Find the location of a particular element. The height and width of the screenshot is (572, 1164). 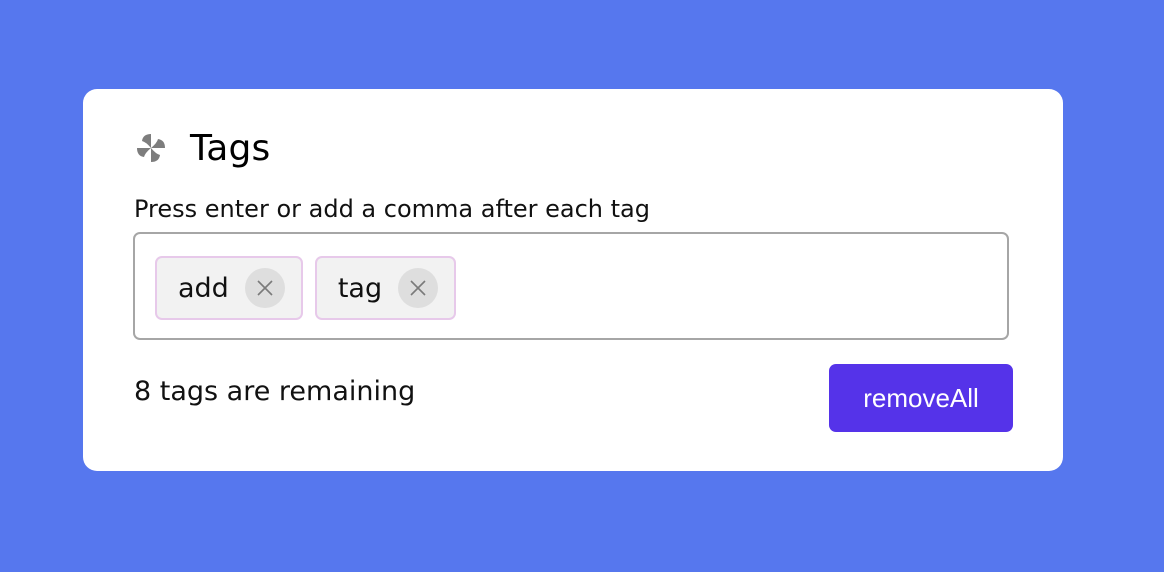

card-header: Tags is located at coordinates (202, 148).